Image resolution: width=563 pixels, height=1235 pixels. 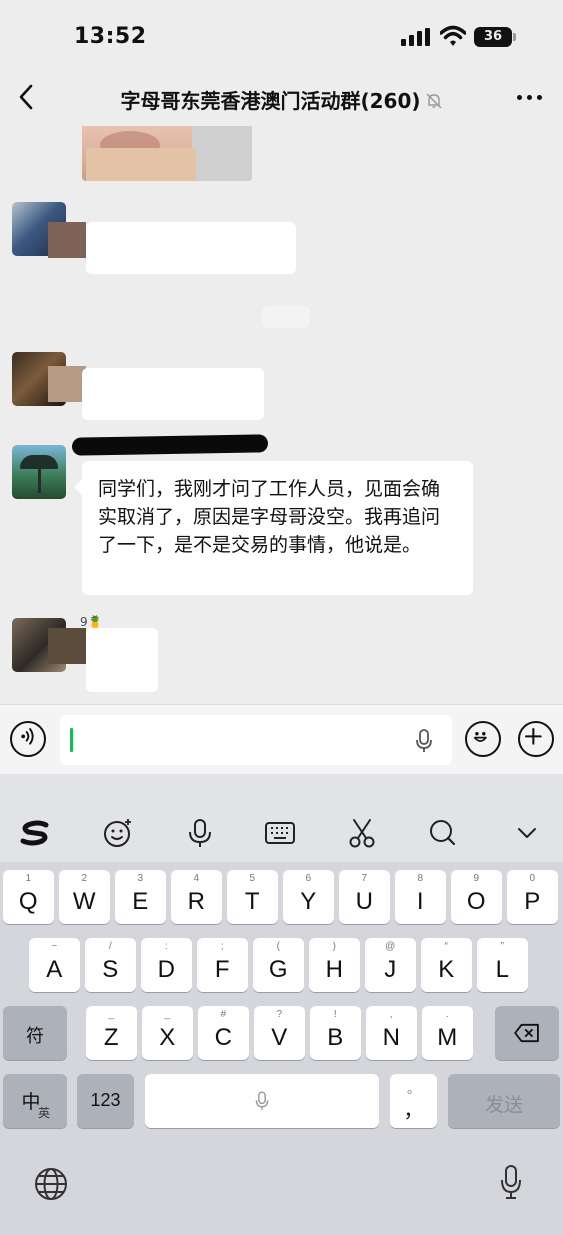 What do you see at coordinates (256, 740) in the screenshot?
I see `message-text-input` at bounding box center [256, 740].